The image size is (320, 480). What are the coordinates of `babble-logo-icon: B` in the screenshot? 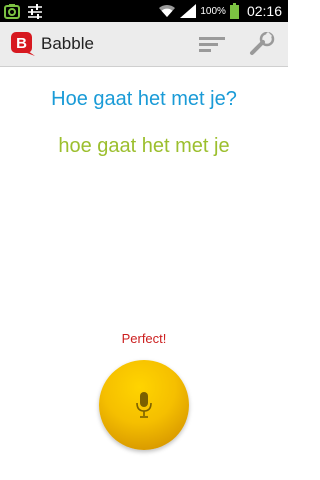 It's located at (23, 44).